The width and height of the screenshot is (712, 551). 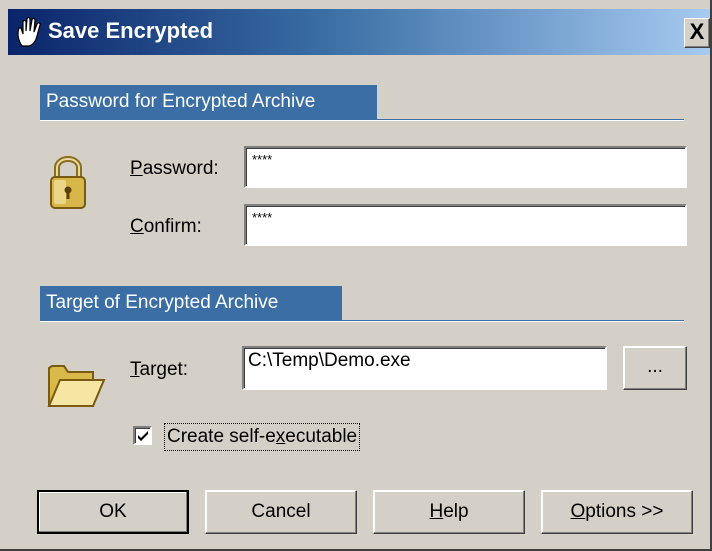 I want to click on self-extract-label: Create self-executable, so click(x=262, y=437).